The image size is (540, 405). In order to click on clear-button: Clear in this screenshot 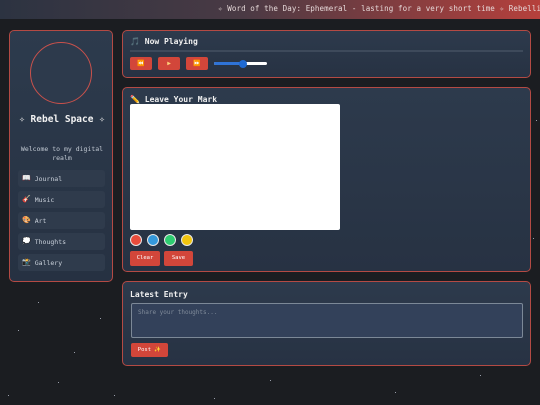, I will do `click(145, 258)`.